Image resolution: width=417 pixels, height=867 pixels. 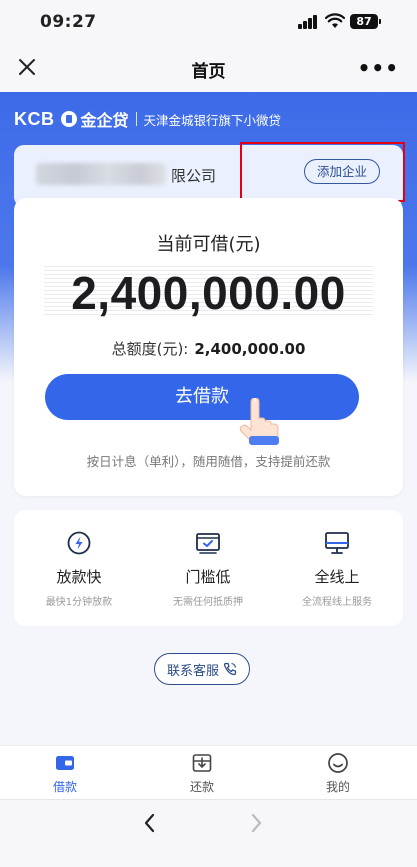 I want to click on status-bar: 09:27 87, so click(x=208, y=22).